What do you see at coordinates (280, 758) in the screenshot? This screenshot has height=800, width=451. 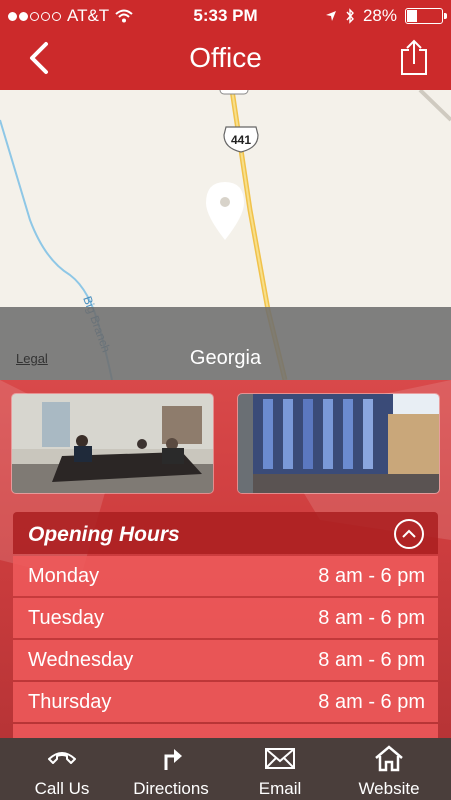 I see `envelope-icon` at bounding box center [280, 758].